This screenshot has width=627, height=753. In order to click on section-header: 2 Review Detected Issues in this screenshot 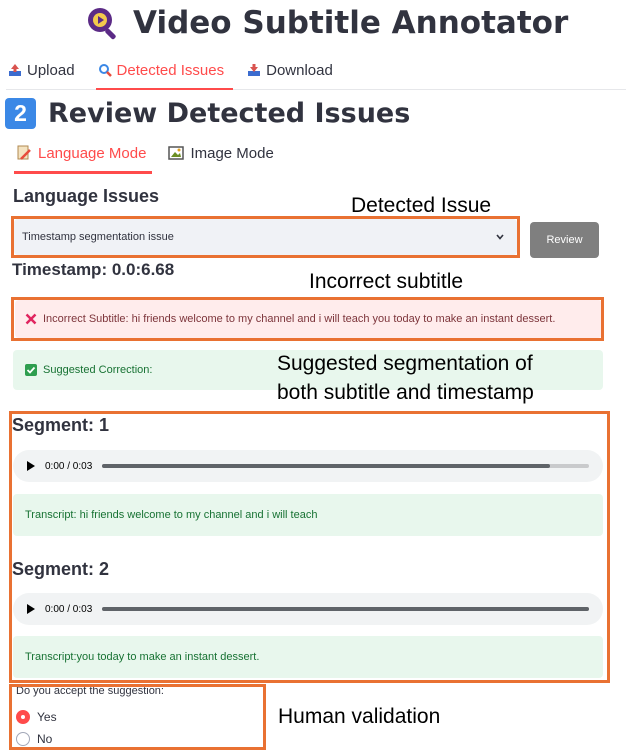, I will do `click(207, 113)`.